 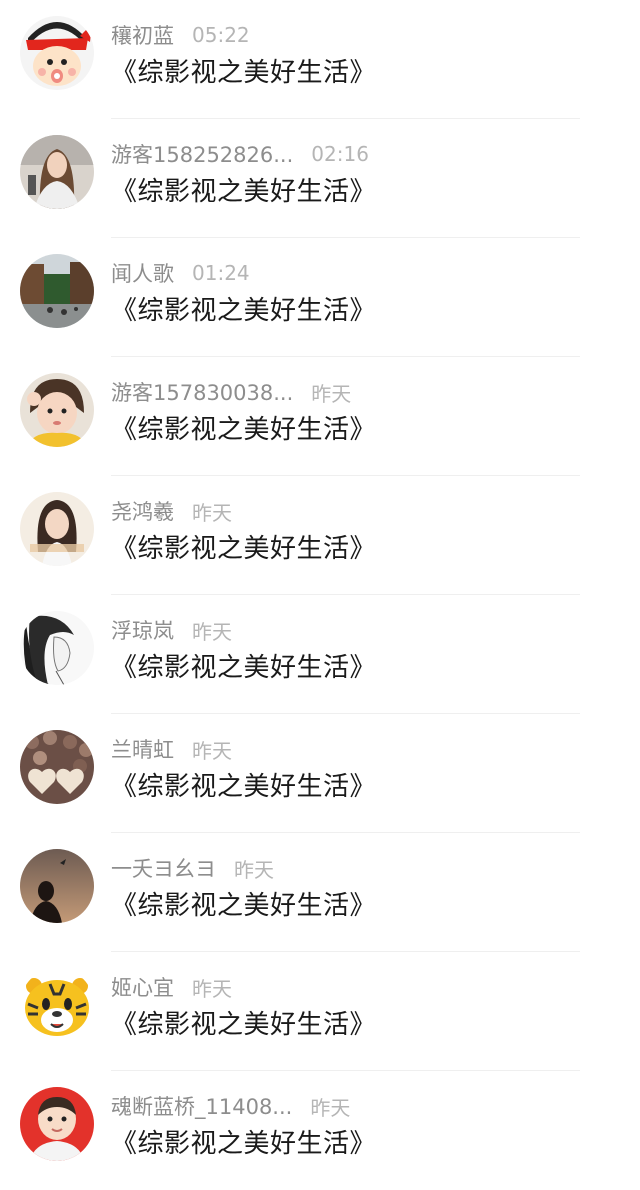 I want to click on comment-item: 游客157830038... 昨天 《综影视之美好生活》, so click(x=320, y=416).